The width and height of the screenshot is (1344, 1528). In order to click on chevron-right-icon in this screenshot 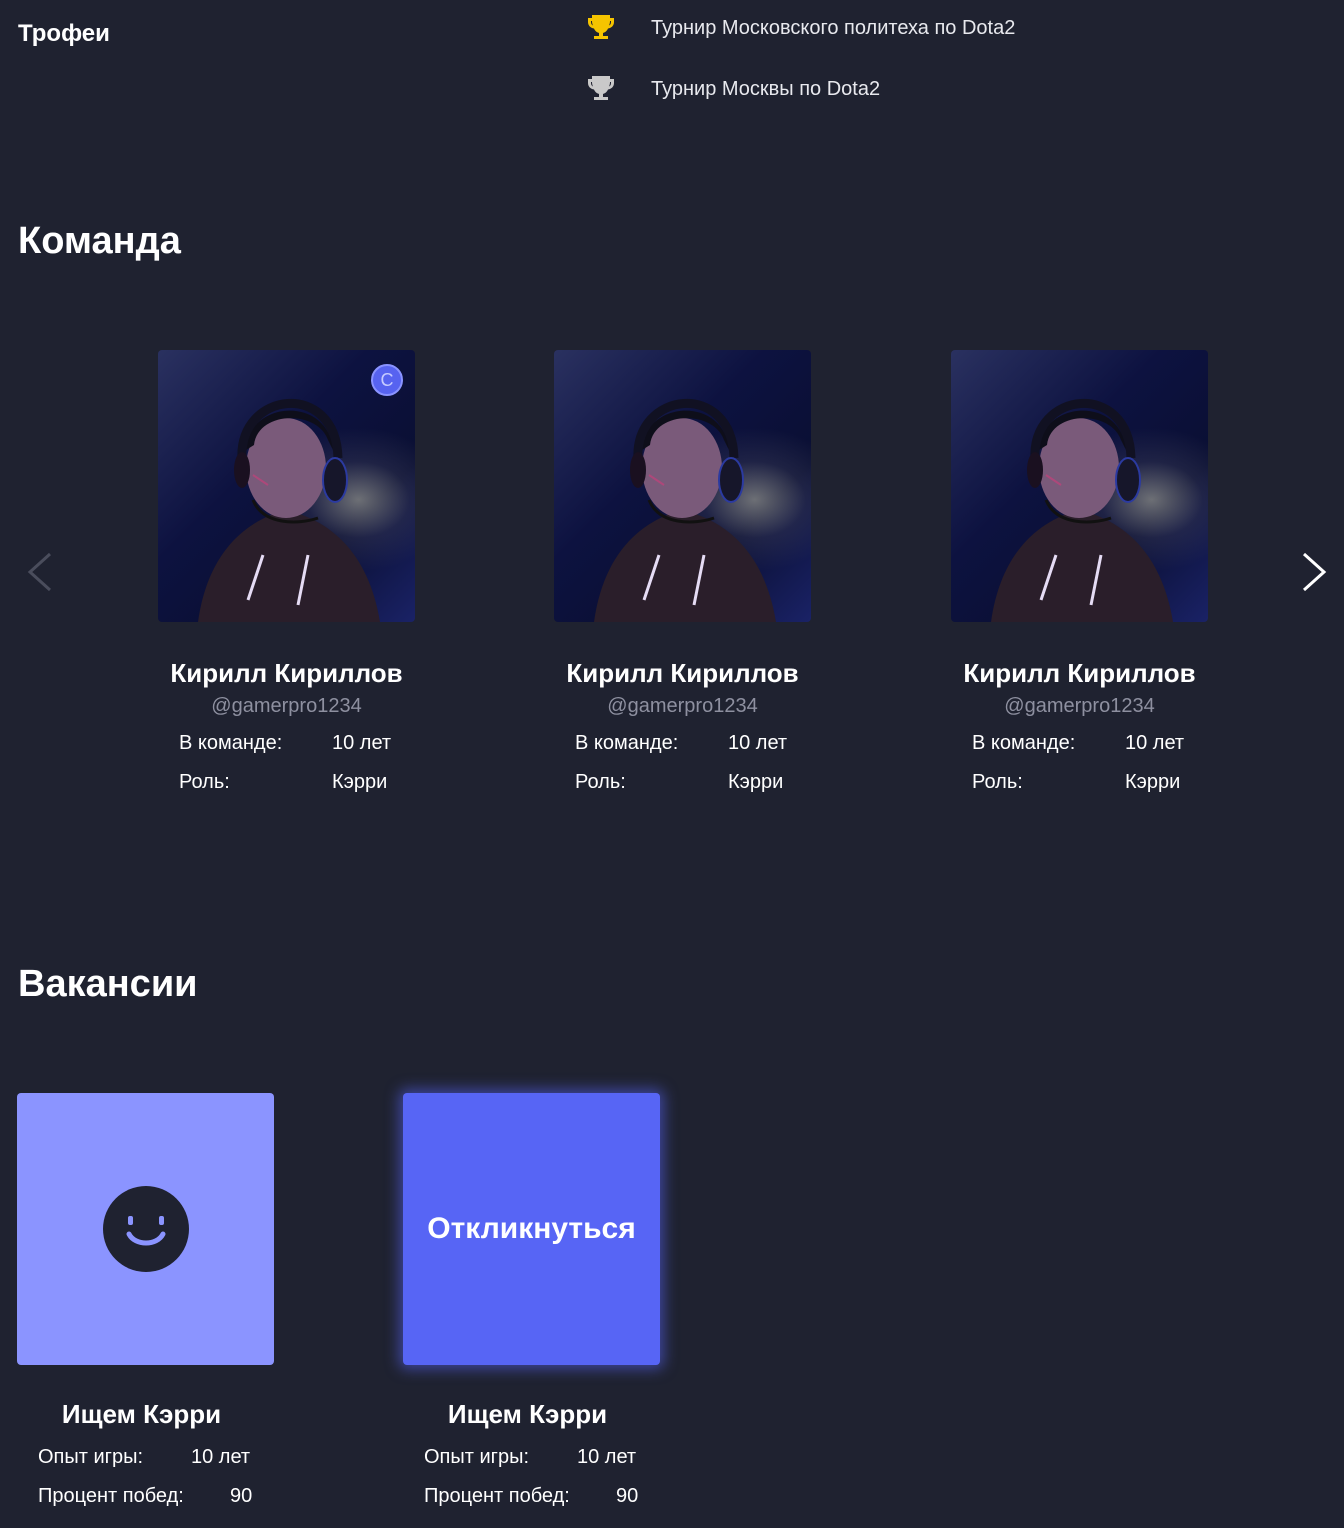, I will do `click(1314, 572)`.